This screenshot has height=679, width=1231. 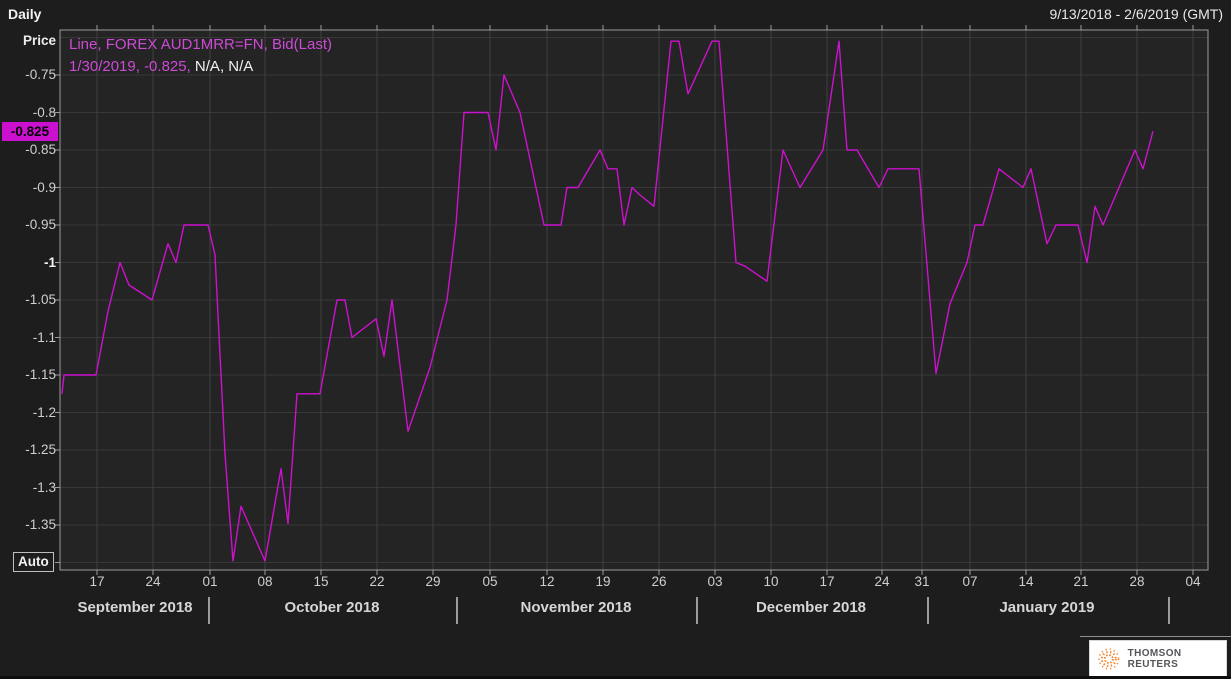 I want to click on x-tick-label: 31, so click(x=922, y=581).